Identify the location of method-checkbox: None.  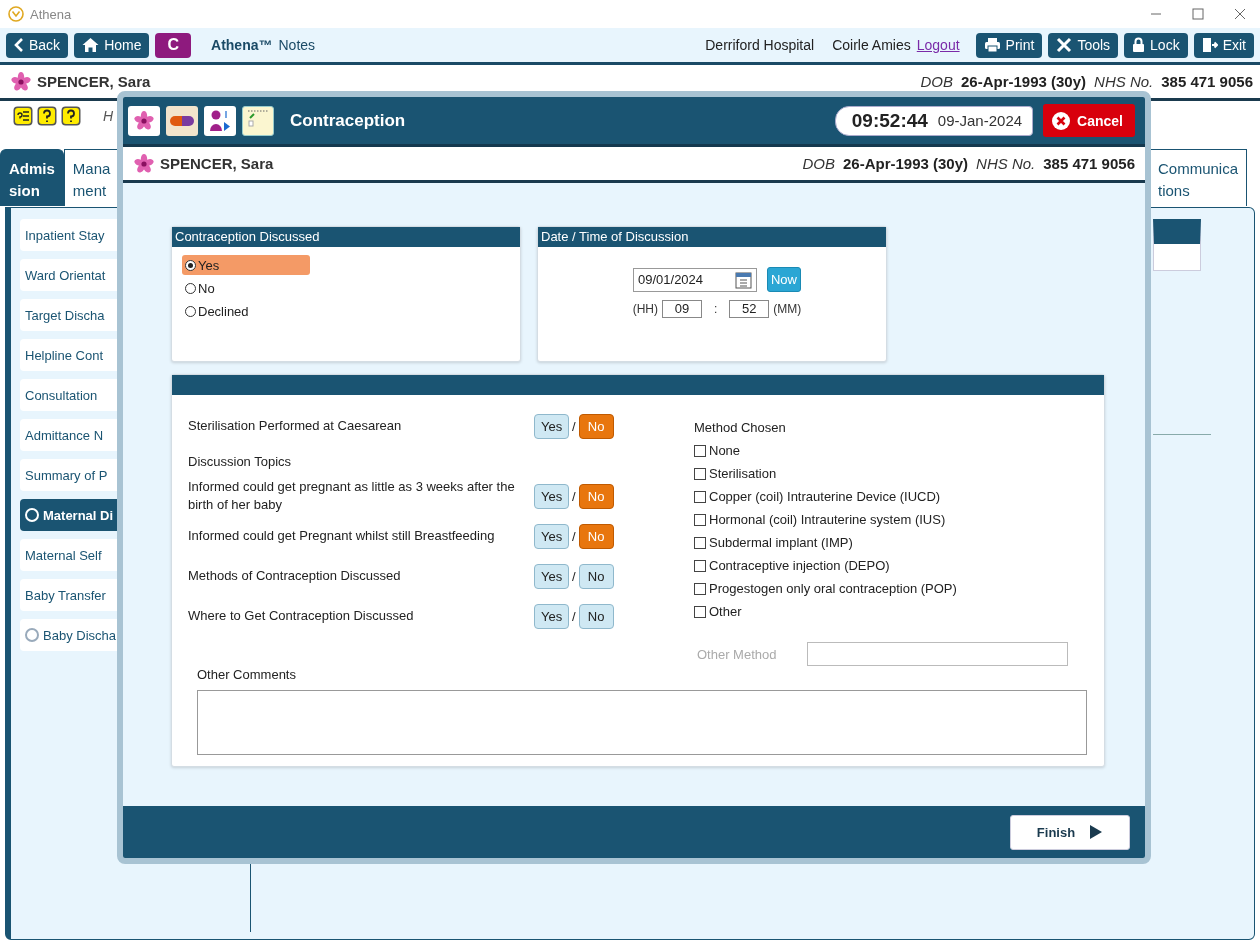
(881, 450).